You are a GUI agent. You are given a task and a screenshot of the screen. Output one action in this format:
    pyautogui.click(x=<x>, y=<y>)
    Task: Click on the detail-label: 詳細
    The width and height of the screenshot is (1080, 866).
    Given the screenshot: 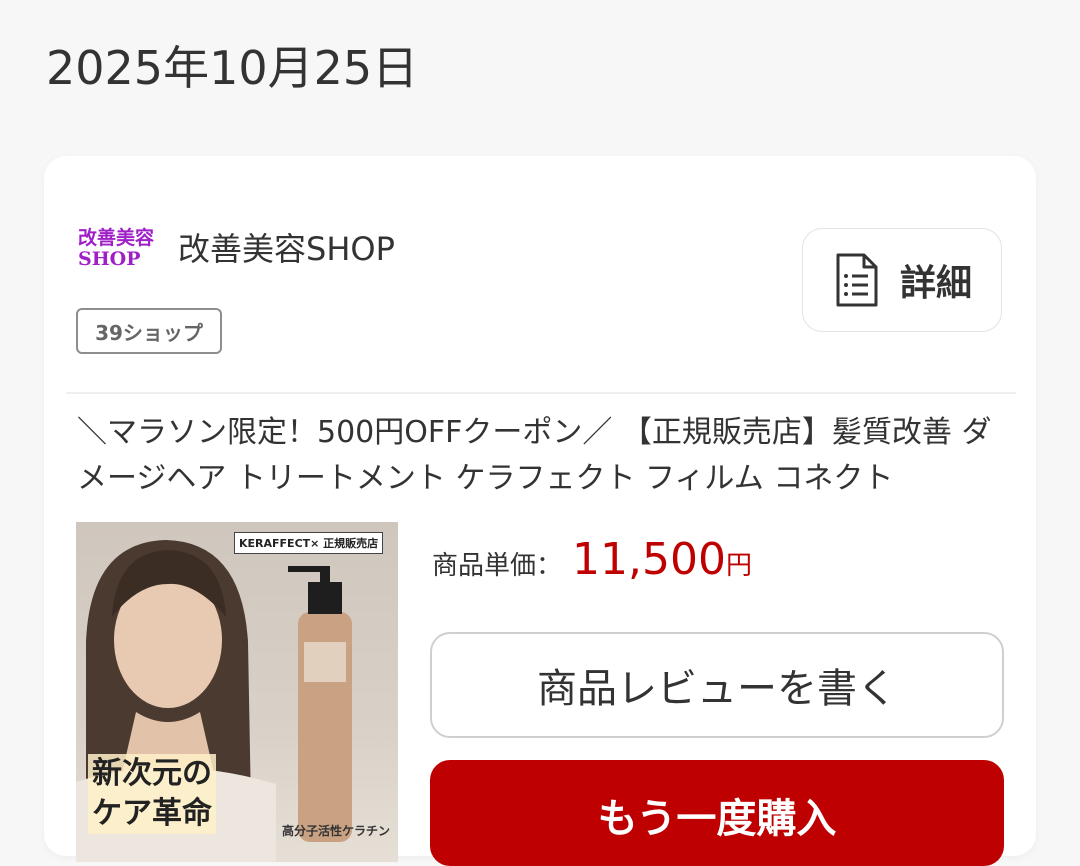 What is the action you would take?
    pyautogui.click(x=935, y=283)
    